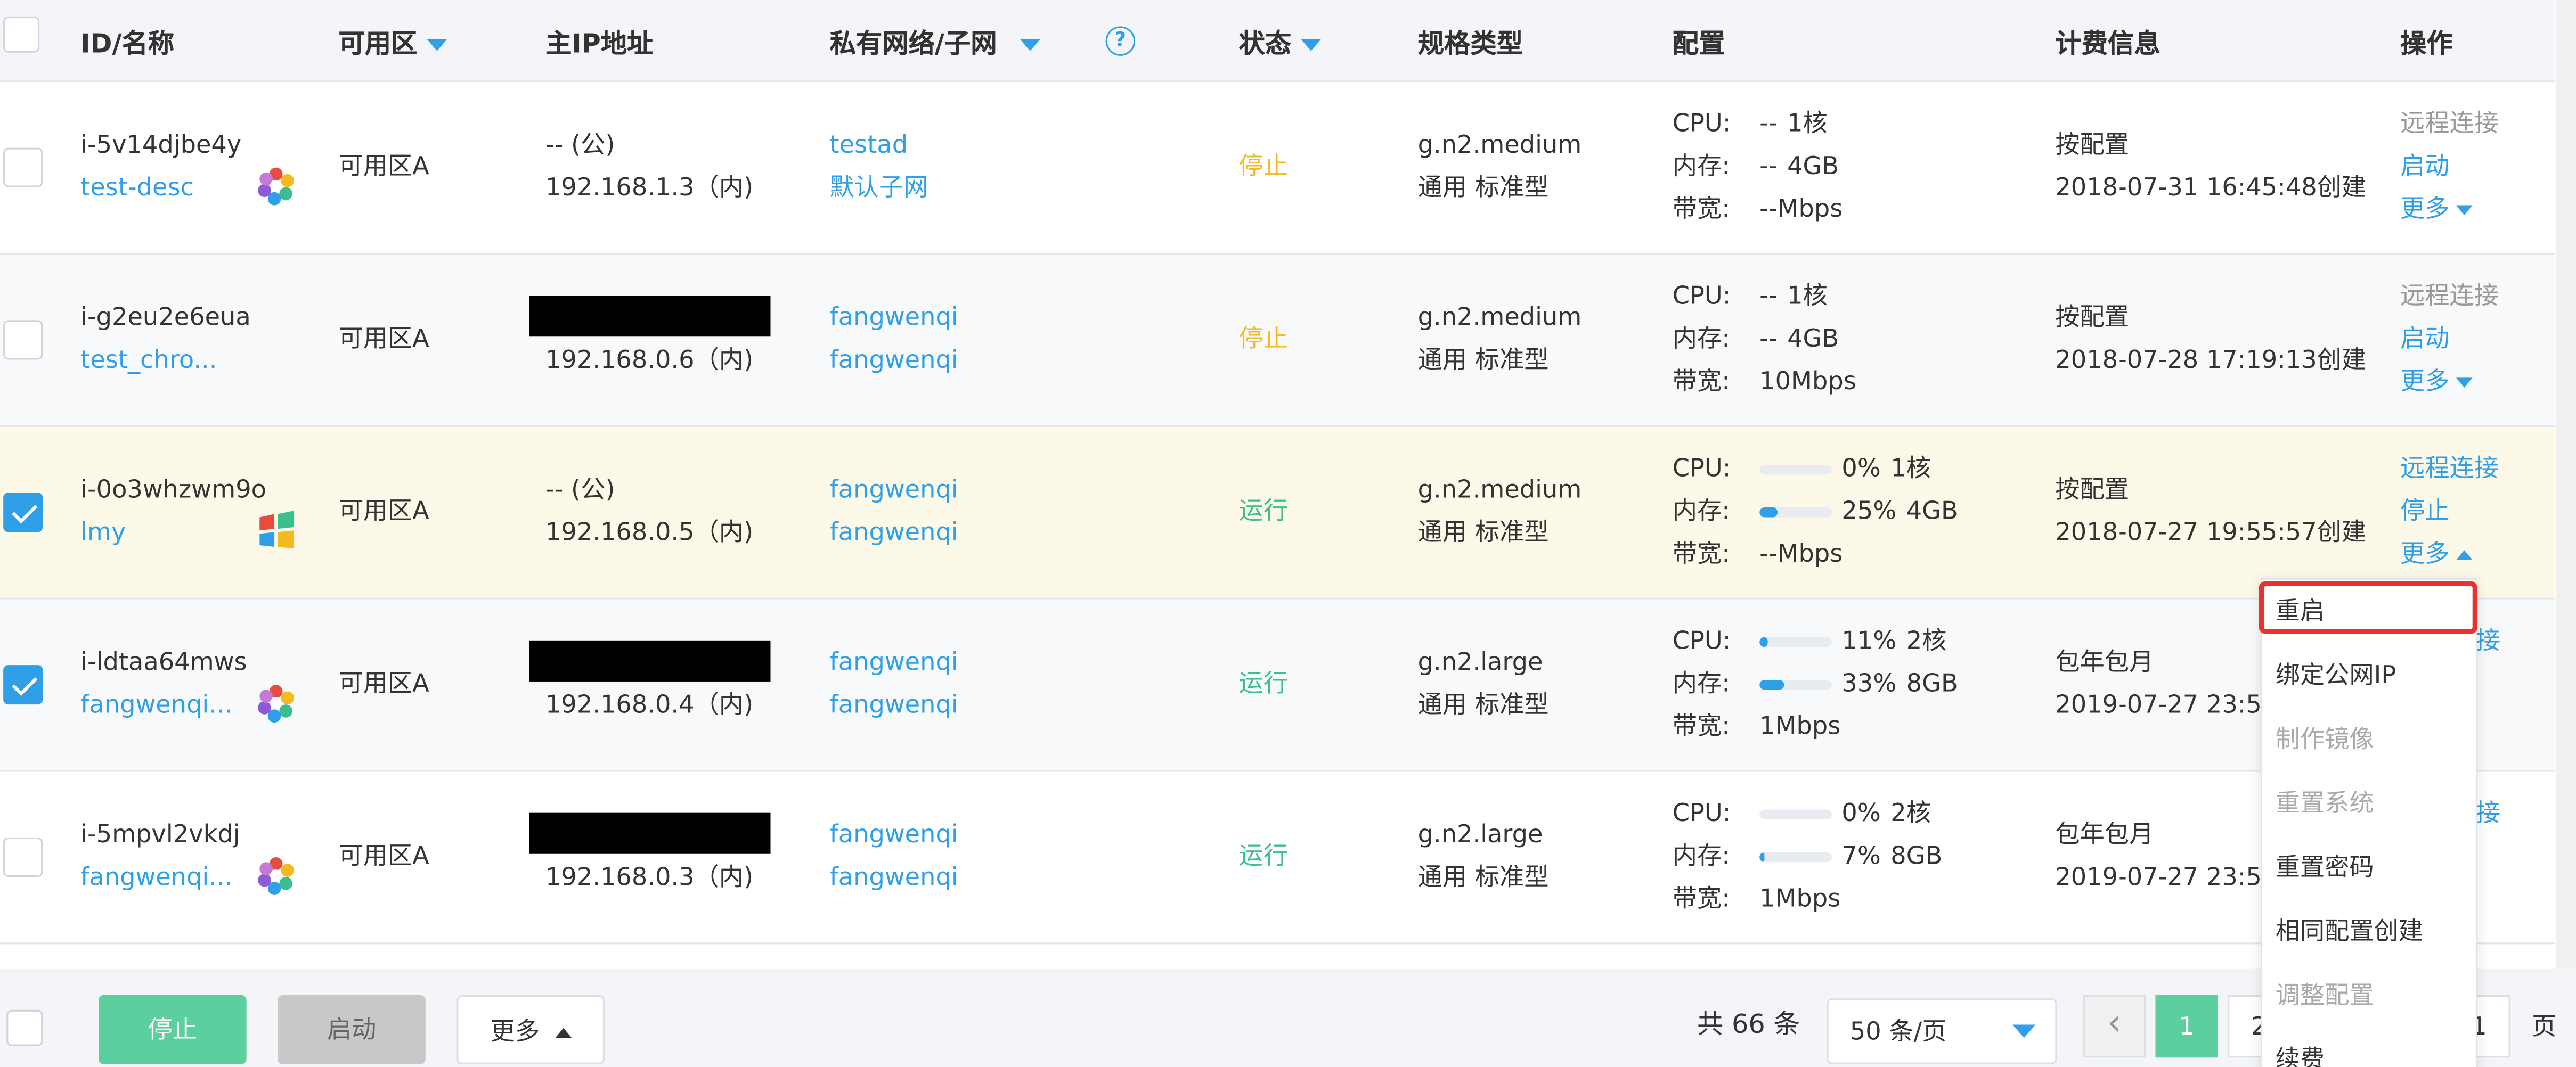 Image resolution: width=2576 pixels, height=1067 pixels. What do you see at coordinates (163, 662) in the screenshot?
I see `instance-id: i-ldtaa64mws` at bounding box center [163, 662].